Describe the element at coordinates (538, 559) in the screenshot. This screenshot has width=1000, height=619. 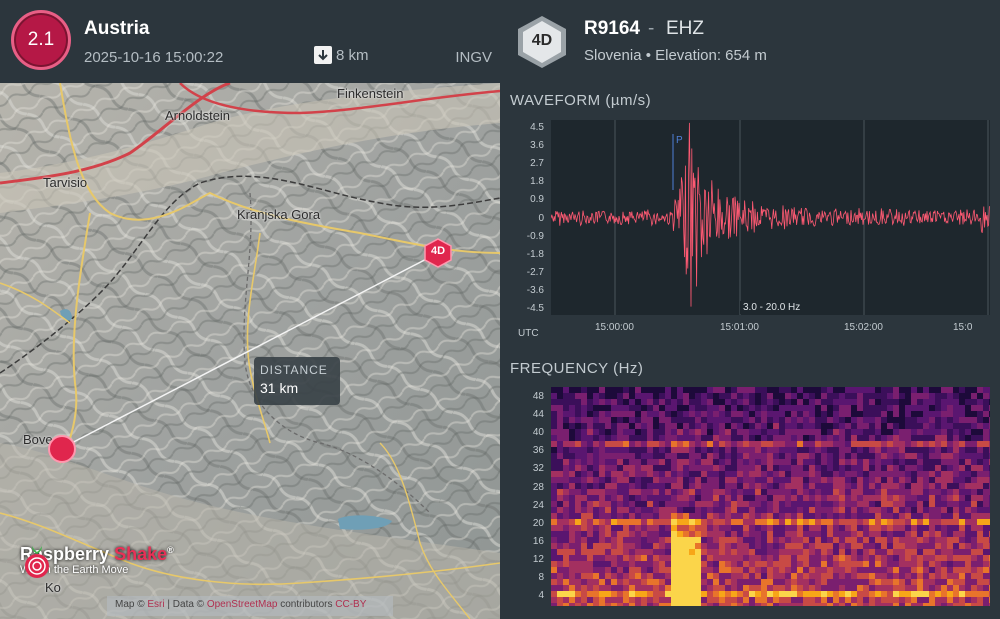
I see `frequency-y-tick: 12` at that location.